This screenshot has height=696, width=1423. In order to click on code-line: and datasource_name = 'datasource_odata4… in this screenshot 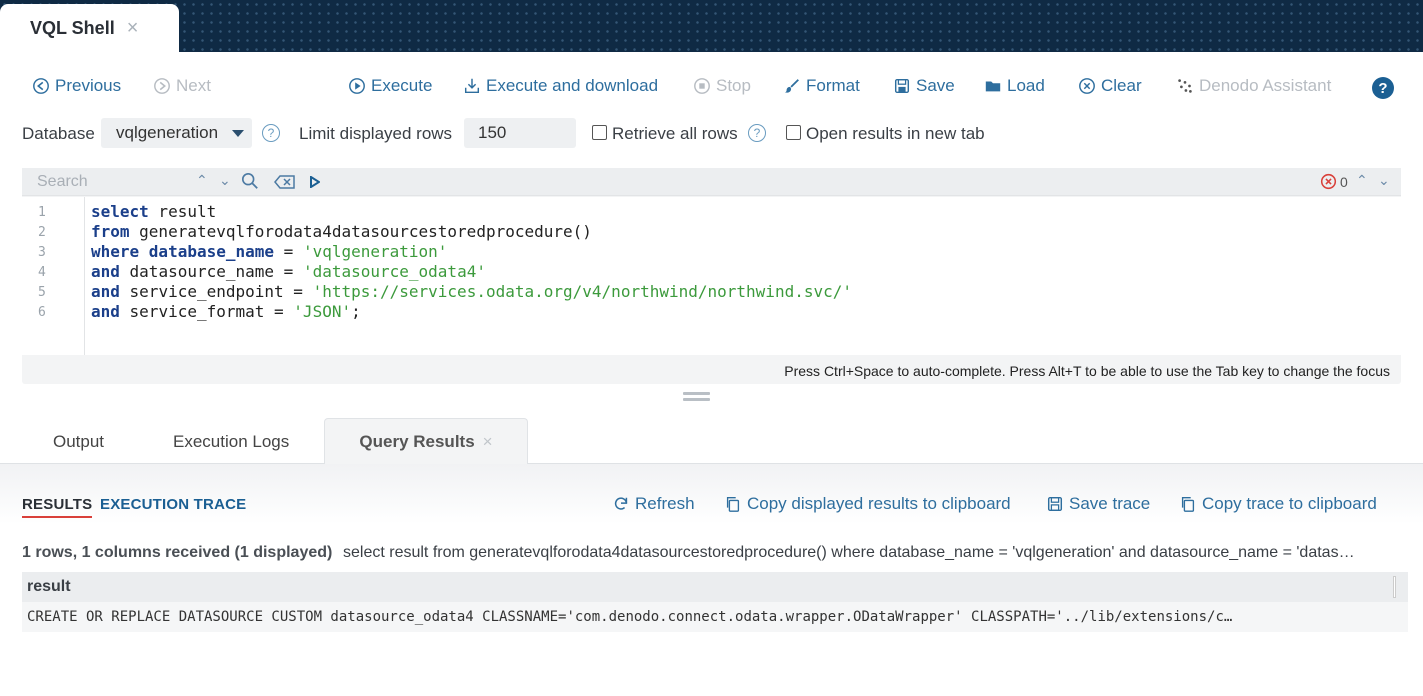, I will do `click(288, 271)`.